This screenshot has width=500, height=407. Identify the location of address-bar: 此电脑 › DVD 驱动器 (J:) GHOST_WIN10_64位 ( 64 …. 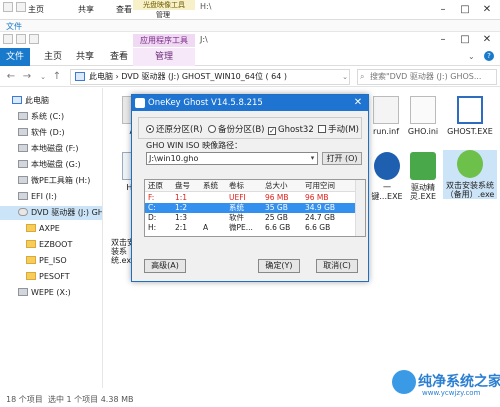
(210, 77).